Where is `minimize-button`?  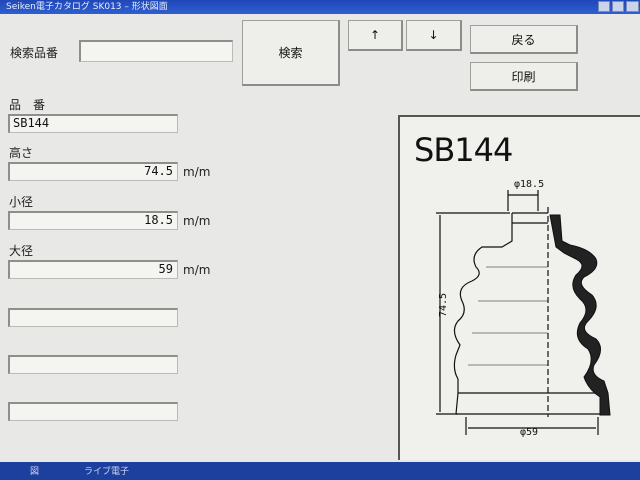 minimize-button is located at coordinates (604, 6).